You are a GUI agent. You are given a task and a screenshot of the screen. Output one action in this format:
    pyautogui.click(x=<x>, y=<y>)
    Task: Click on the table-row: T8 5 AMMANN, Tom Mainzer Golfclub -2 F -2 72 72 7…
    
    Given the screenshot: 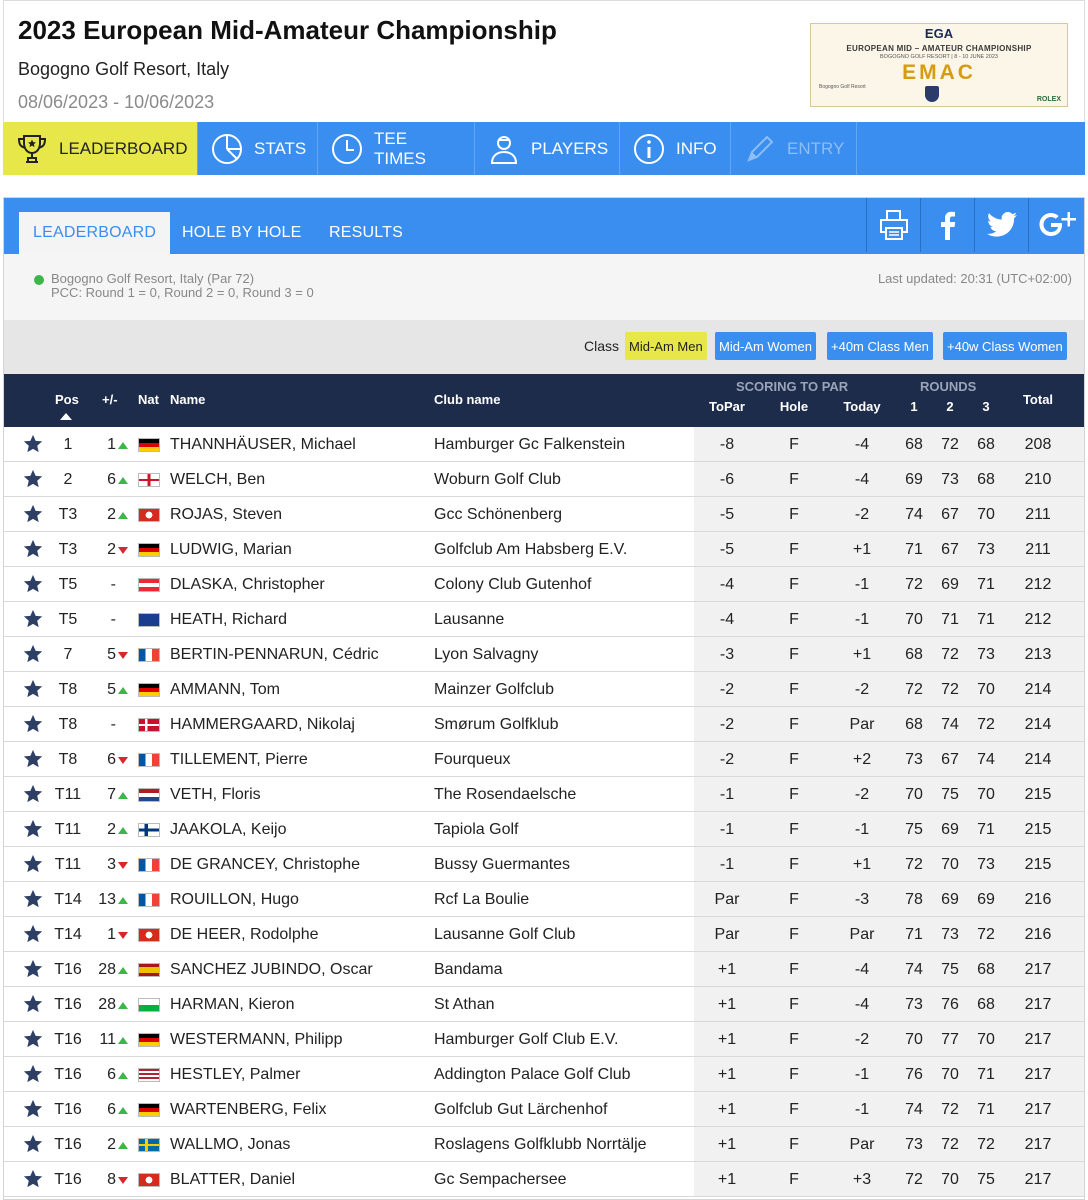 What is the action you would take?
    pyautogui.click(x=544, y=689)
    